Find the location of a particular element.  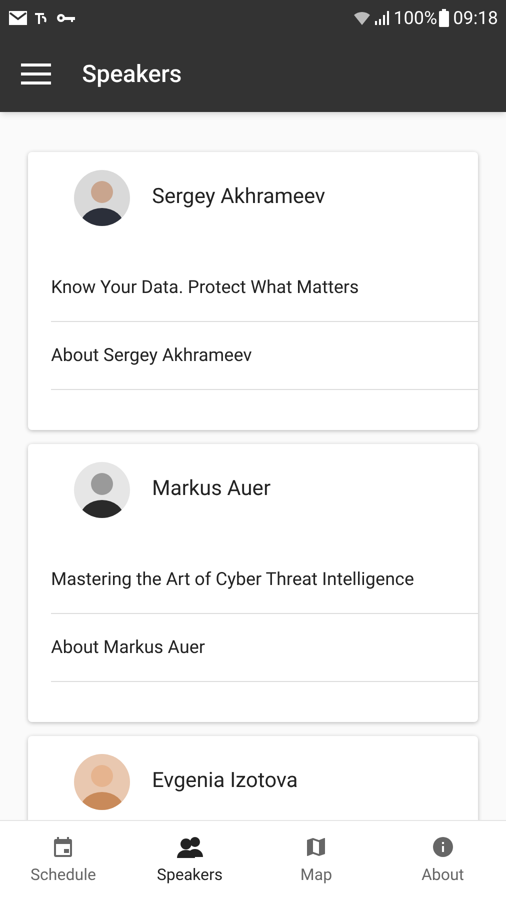

nav-tab: Speakers is located at coordinates (189, 860).